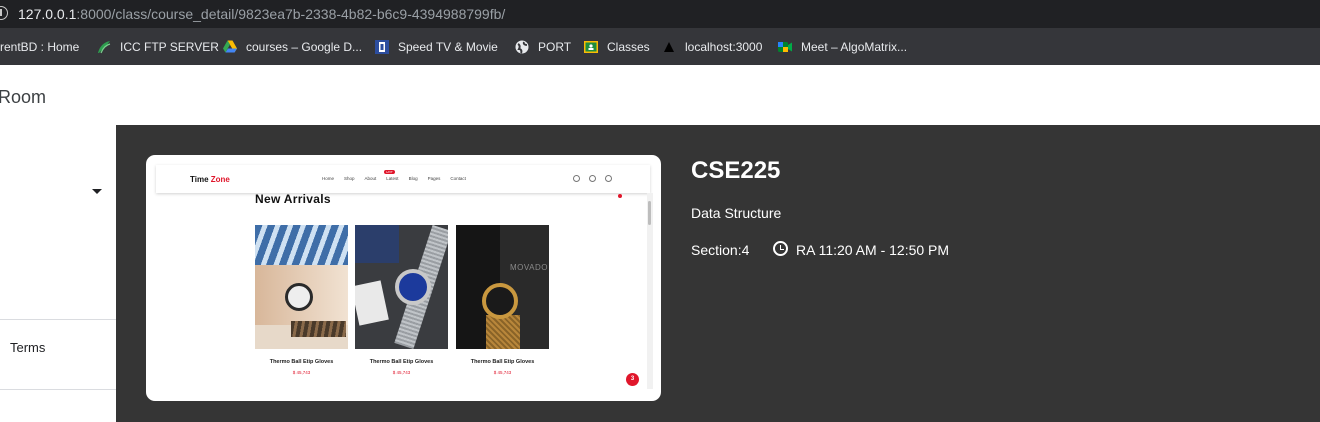  What do you see at coordinates (4, 13) in the screenshot?
I see `site-info-icon` at bounding box center [4, 13].